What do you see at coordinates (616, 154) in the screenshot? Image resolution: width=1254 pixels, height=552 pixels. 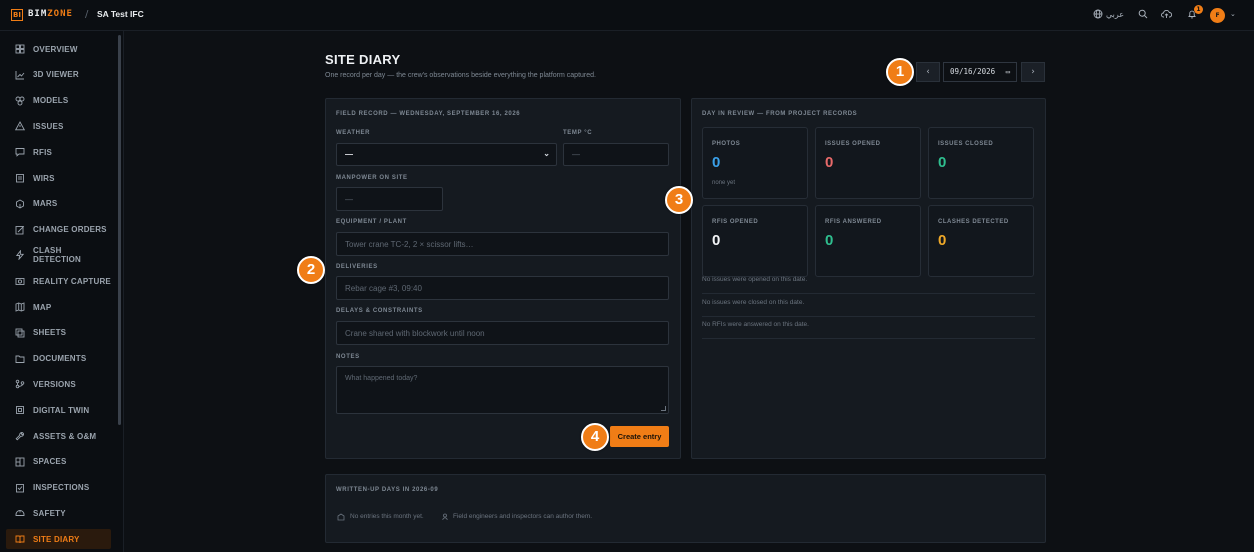 I see `temperature-input: —` at bounding box center [616, 154].